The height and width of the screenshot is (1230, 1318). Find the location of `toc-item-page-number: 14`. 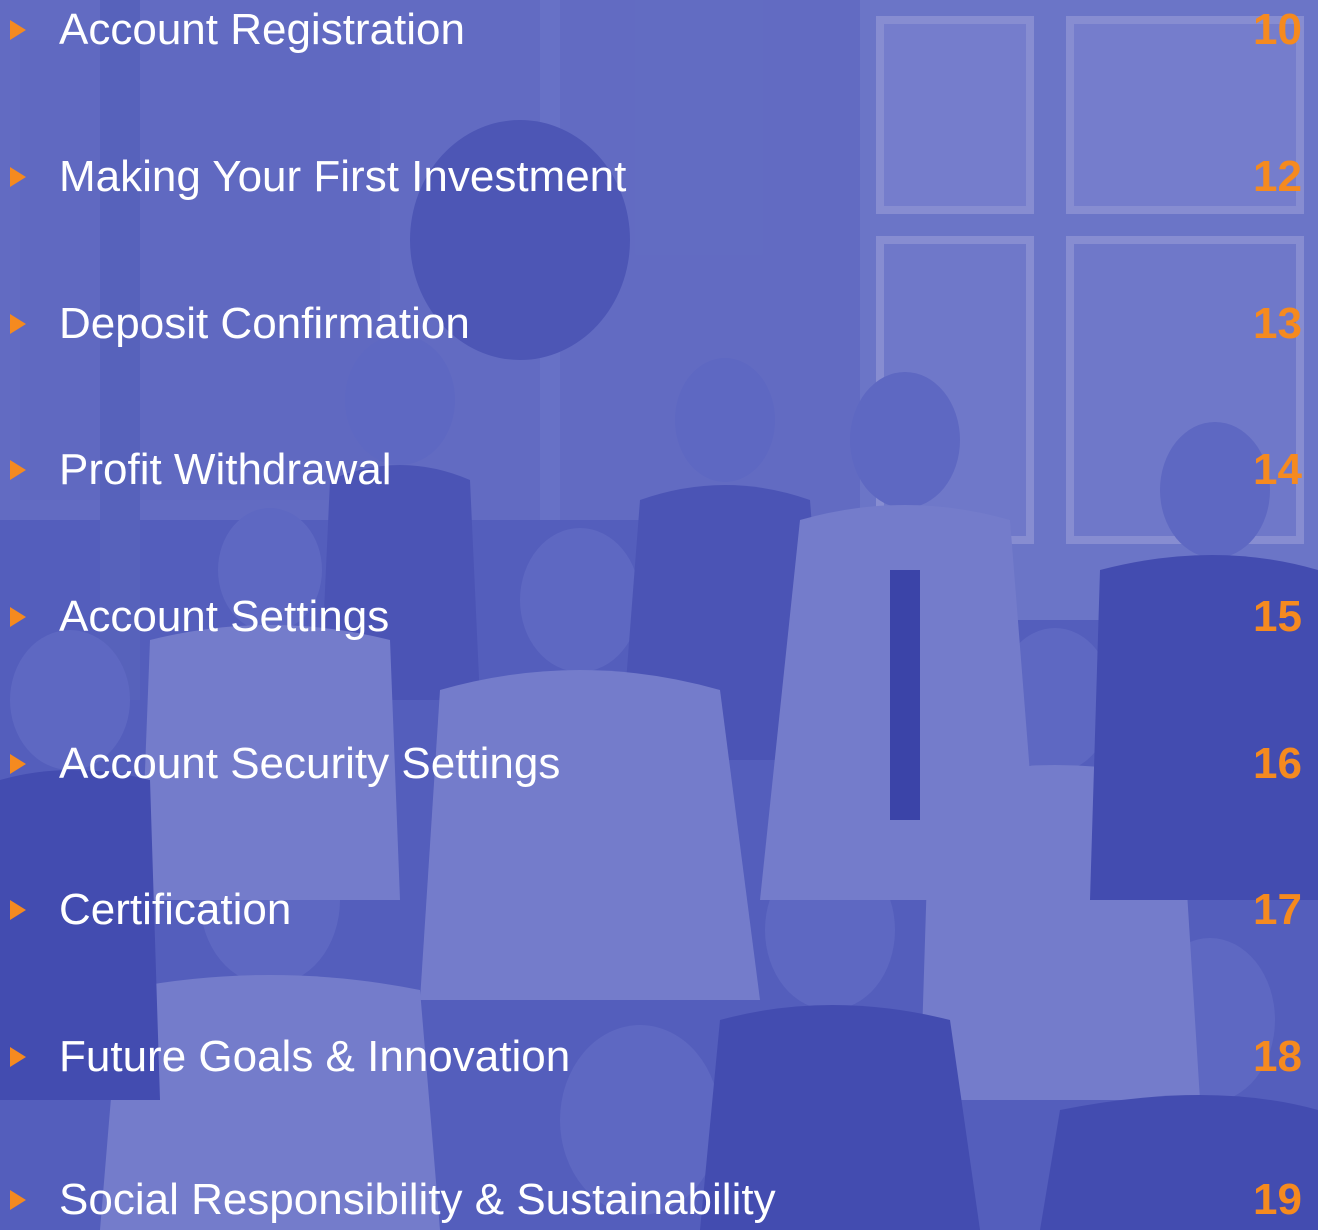

toc-item-page-number: 14 is located at coordinates (1277, 469).